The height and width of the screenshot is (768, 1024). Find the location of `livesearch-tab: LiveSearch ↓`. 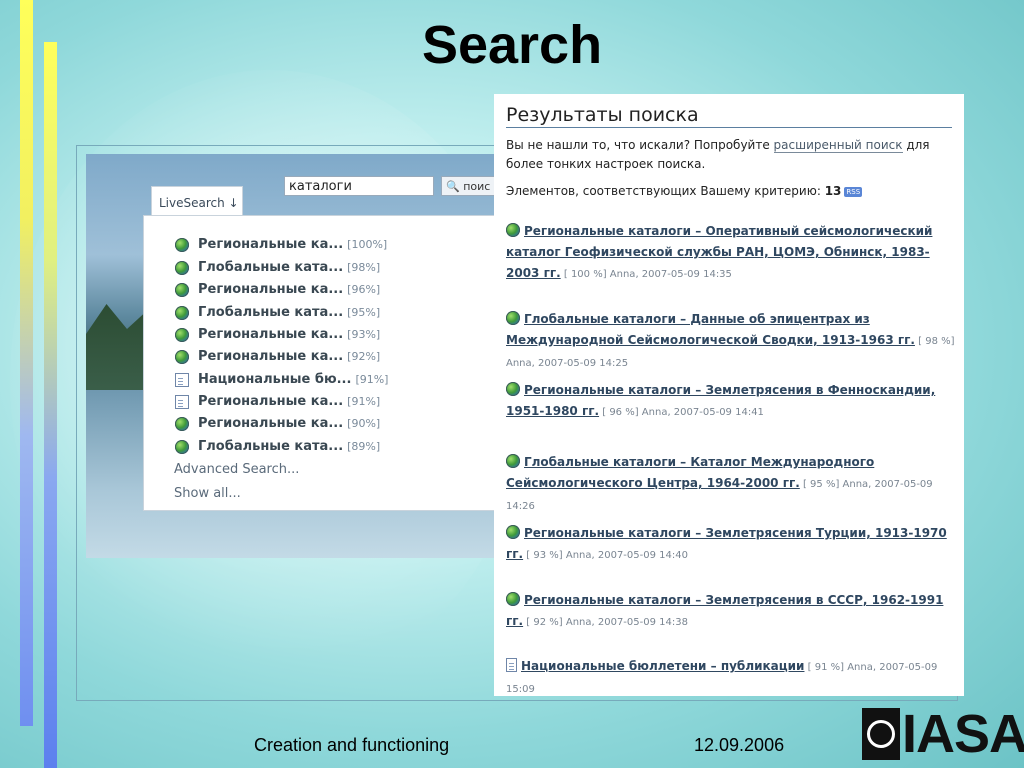

livesearch-tab: LiveSearch ↓ is located at coordinates (197, 201).